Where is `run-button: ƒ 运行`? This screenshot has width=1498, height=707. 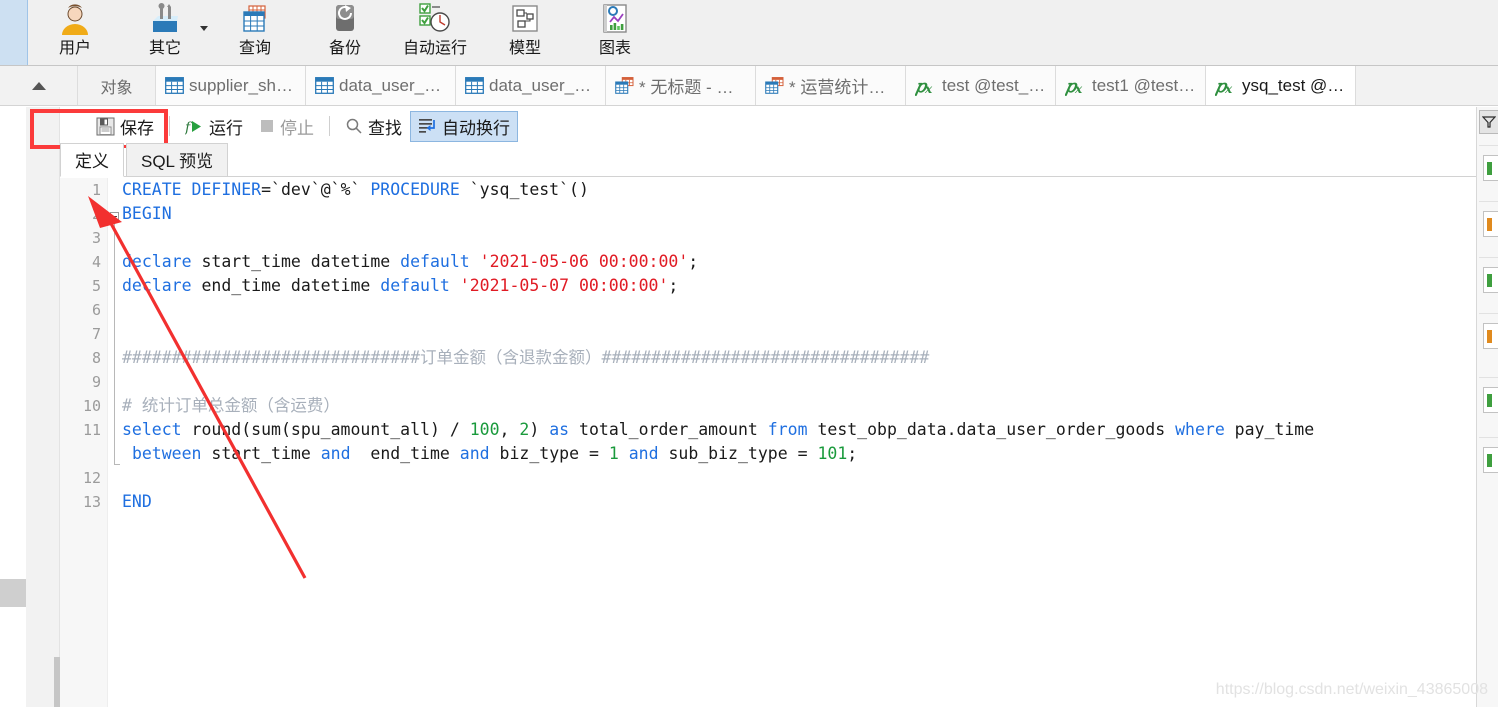
run-button: ƒ 运行 is located at coordinates (214, 126).